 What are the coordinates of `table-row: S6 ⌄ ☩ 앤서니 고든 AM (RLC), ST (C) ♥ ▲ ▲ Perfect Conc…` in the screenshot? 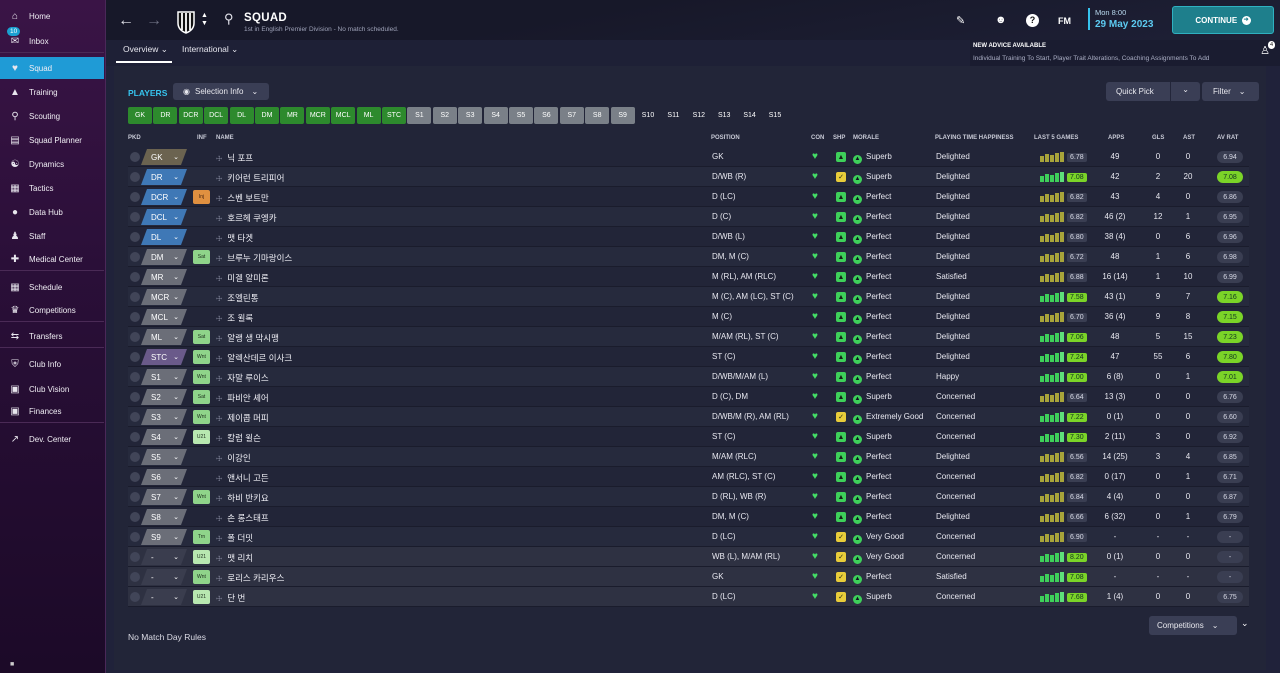 It's located at (688, 477).